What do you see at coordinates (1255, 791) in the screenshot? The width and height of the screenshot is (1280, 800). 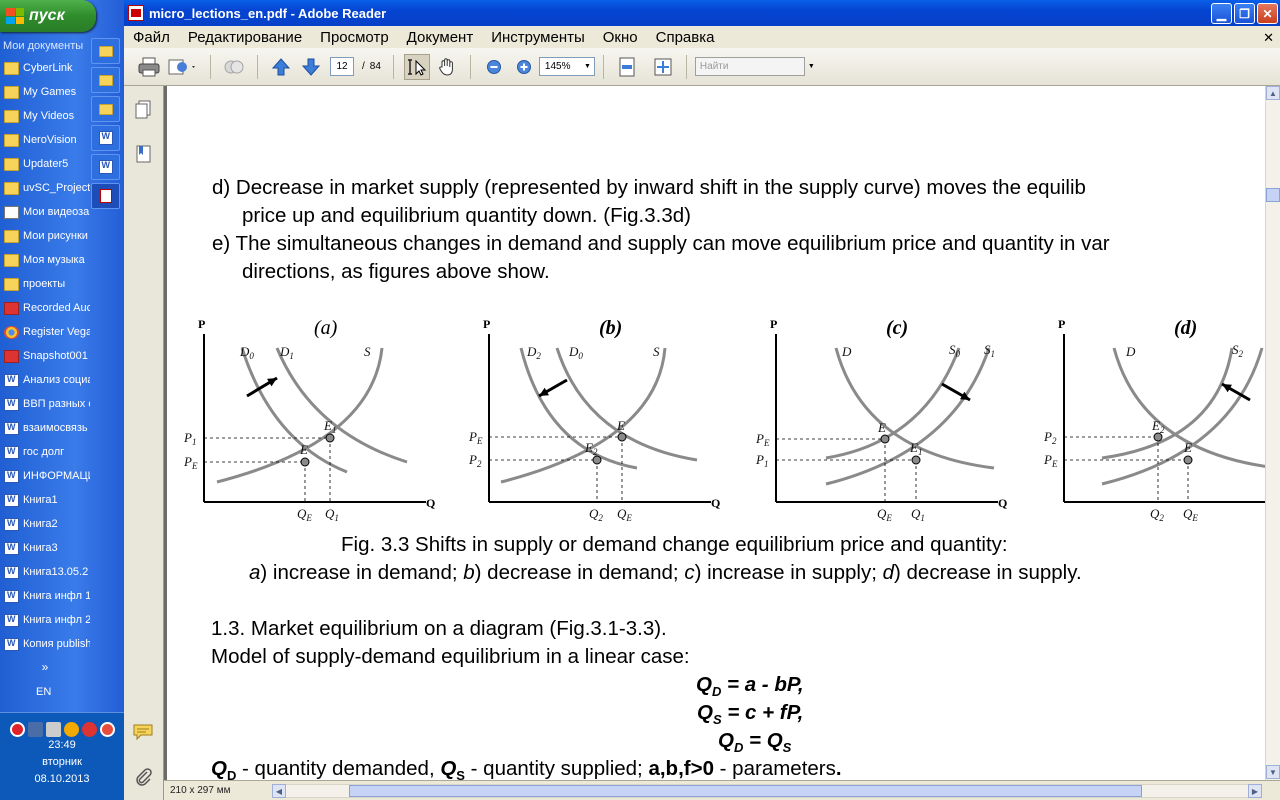 I see `scroll-right-button: ▶` at bounding box center [1255, 791].